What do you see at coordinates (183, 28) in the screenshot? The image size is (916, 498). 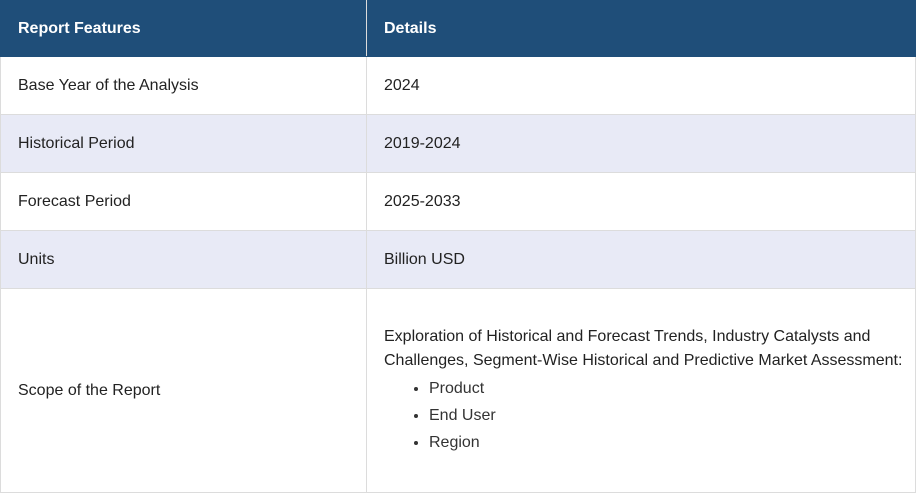 I see `header-report-features: Report Features` at bounding box center [183, 28].